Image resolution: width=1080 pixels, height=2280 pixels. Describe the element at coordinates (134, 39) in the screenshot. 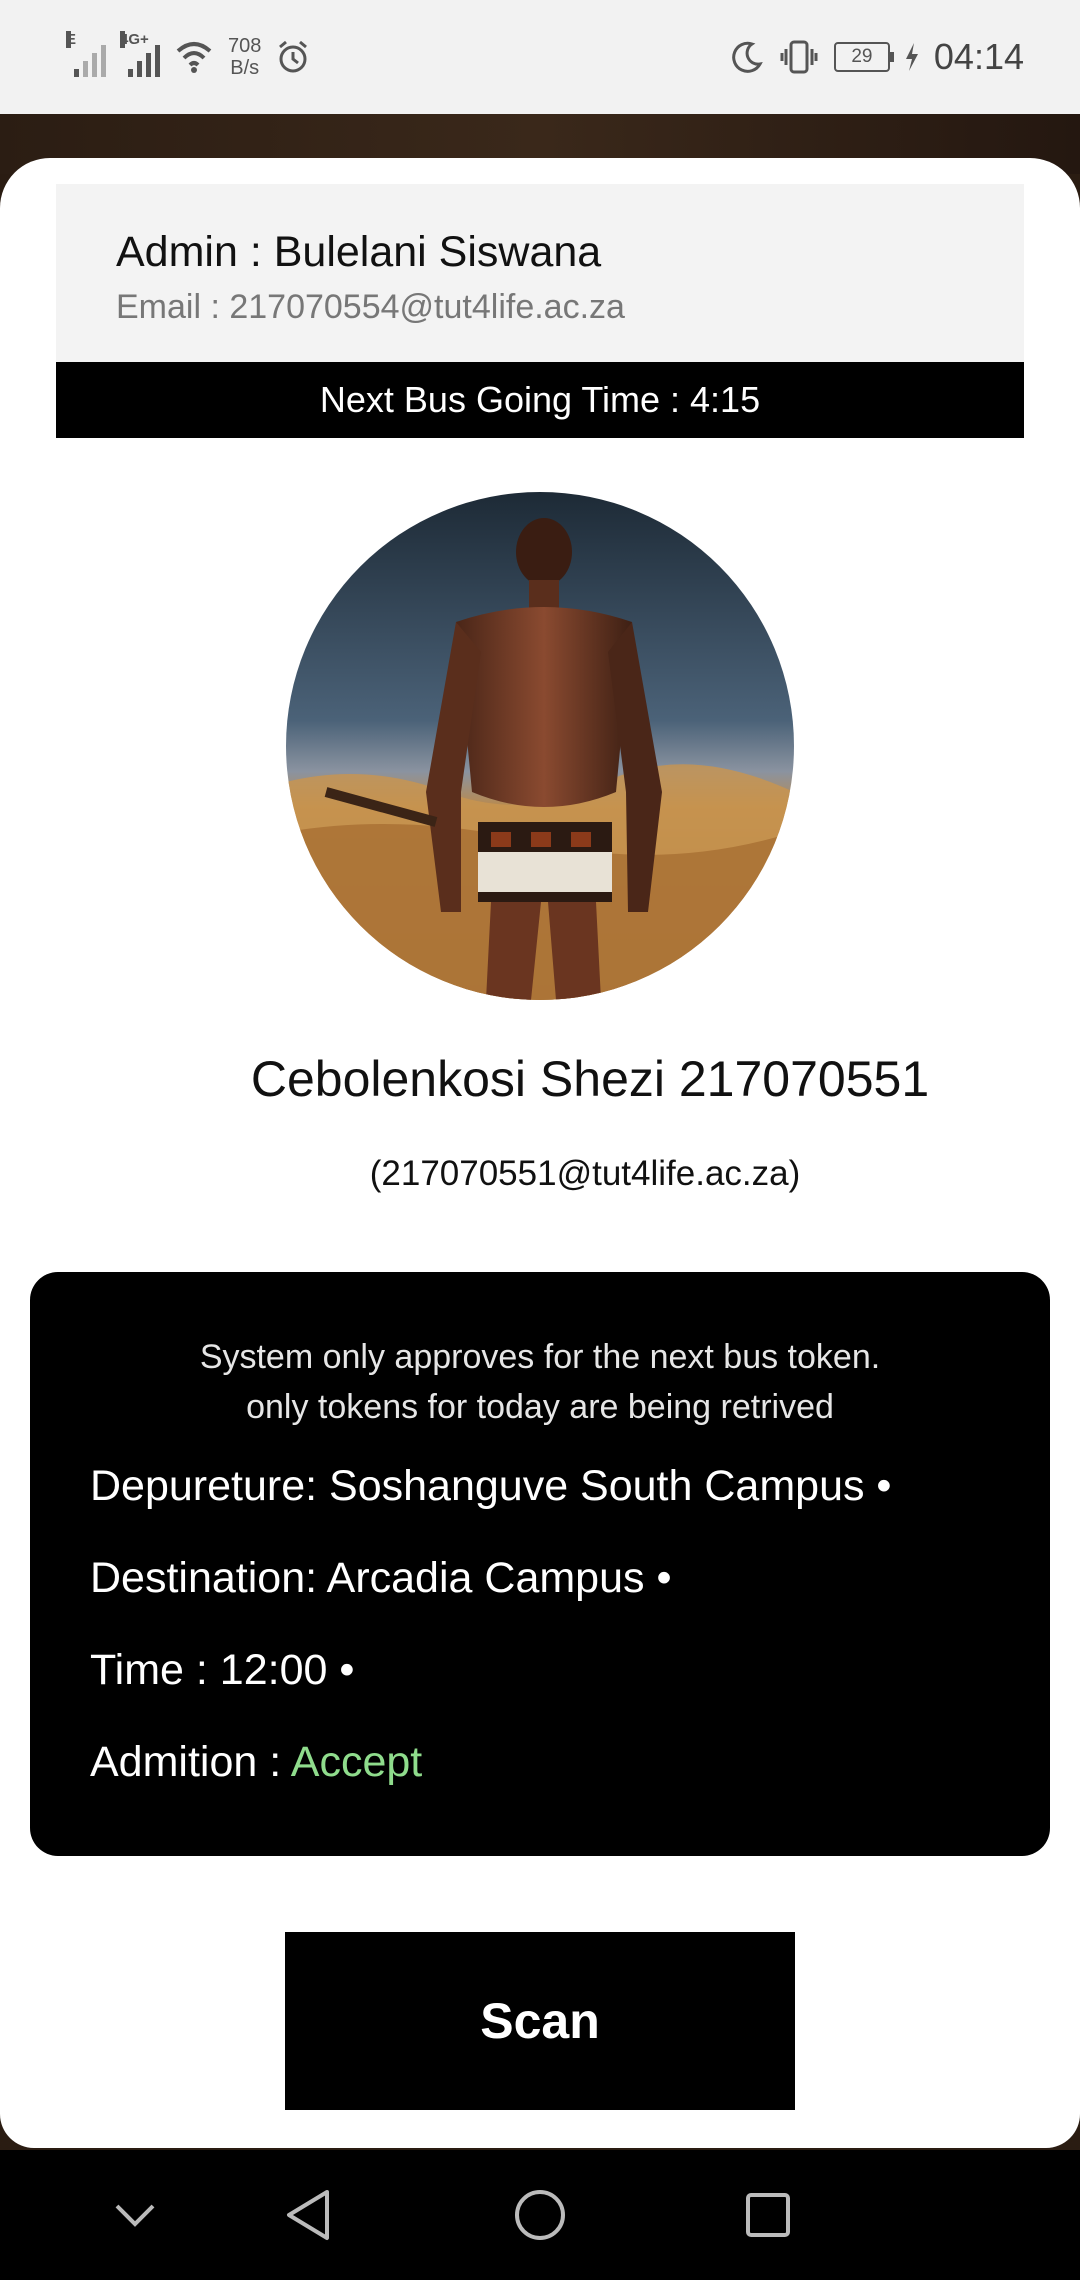

I see `signal-type-label: 4G+` at that location.